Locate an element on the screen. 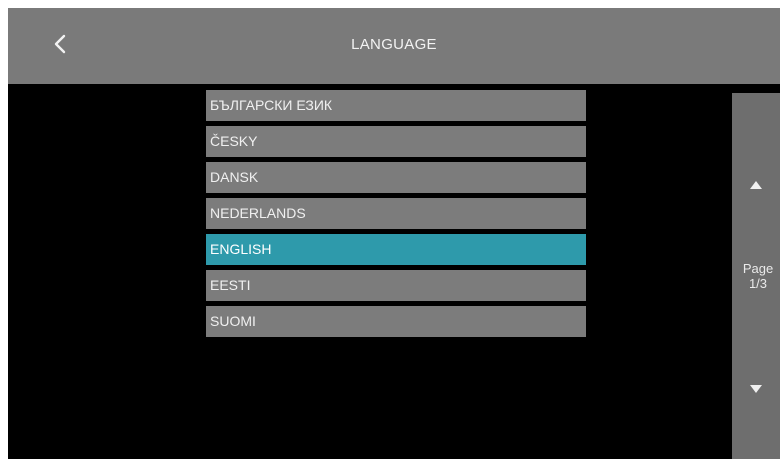  triangle-down-icon is located at coordinates (756, 389).